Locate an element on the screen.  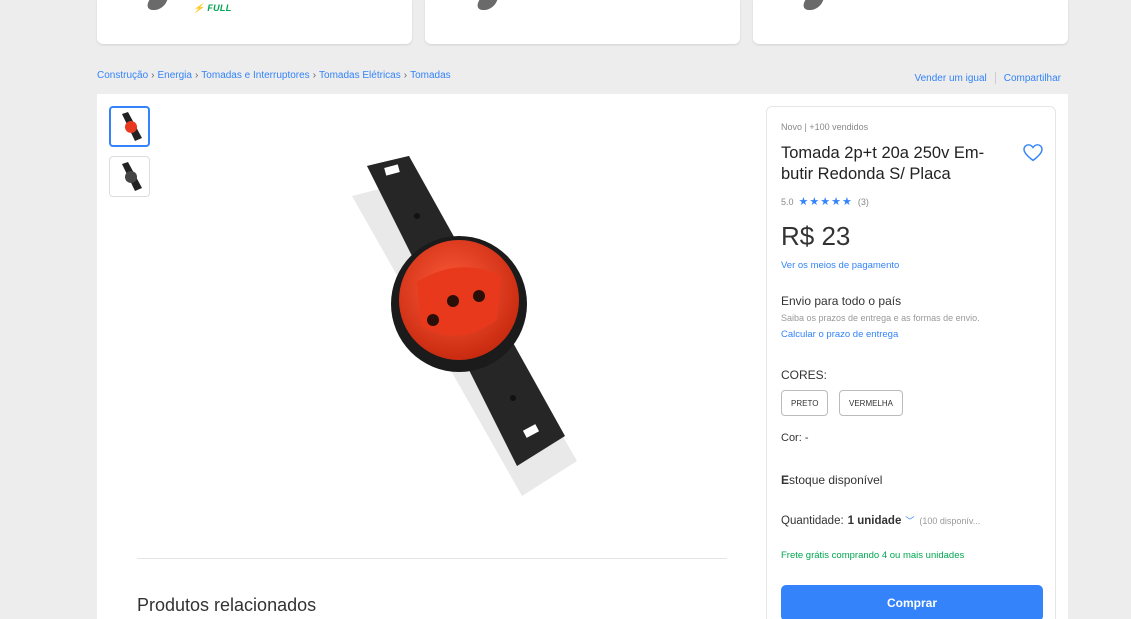
product-image is located at coordinates (457, 324).